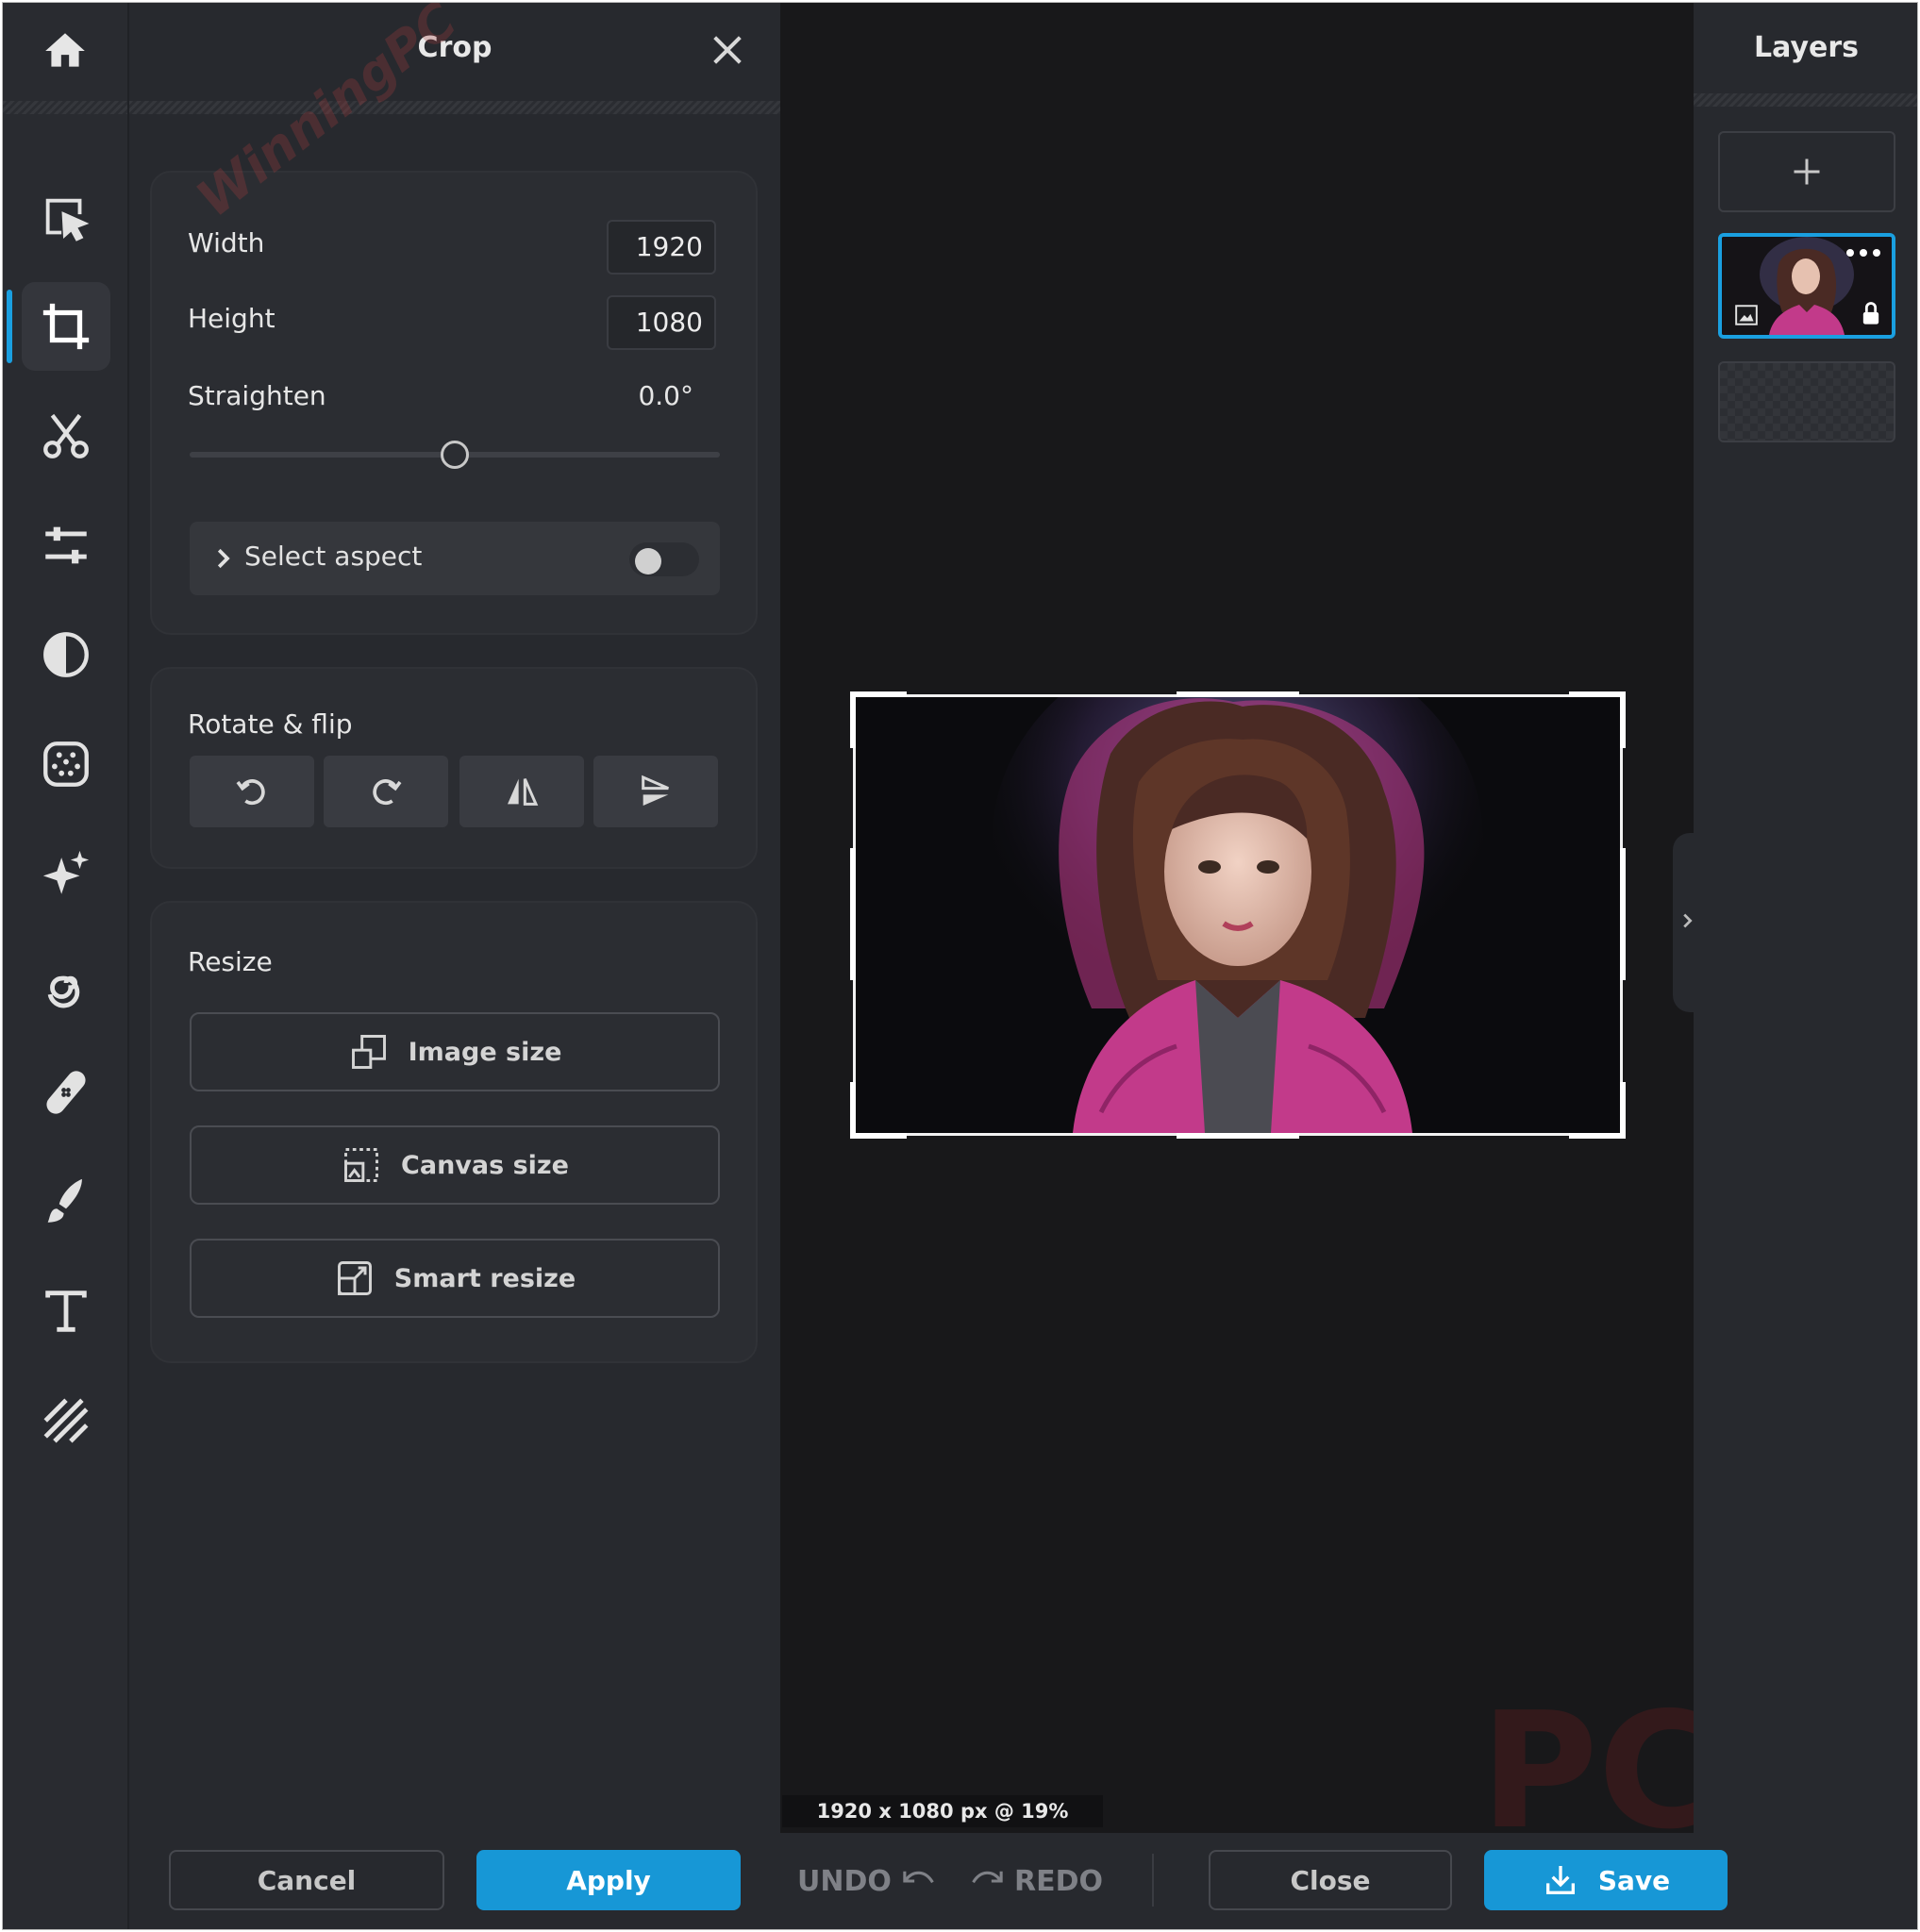  I want to click on crop-handle-top-right, so click(1597, 694).